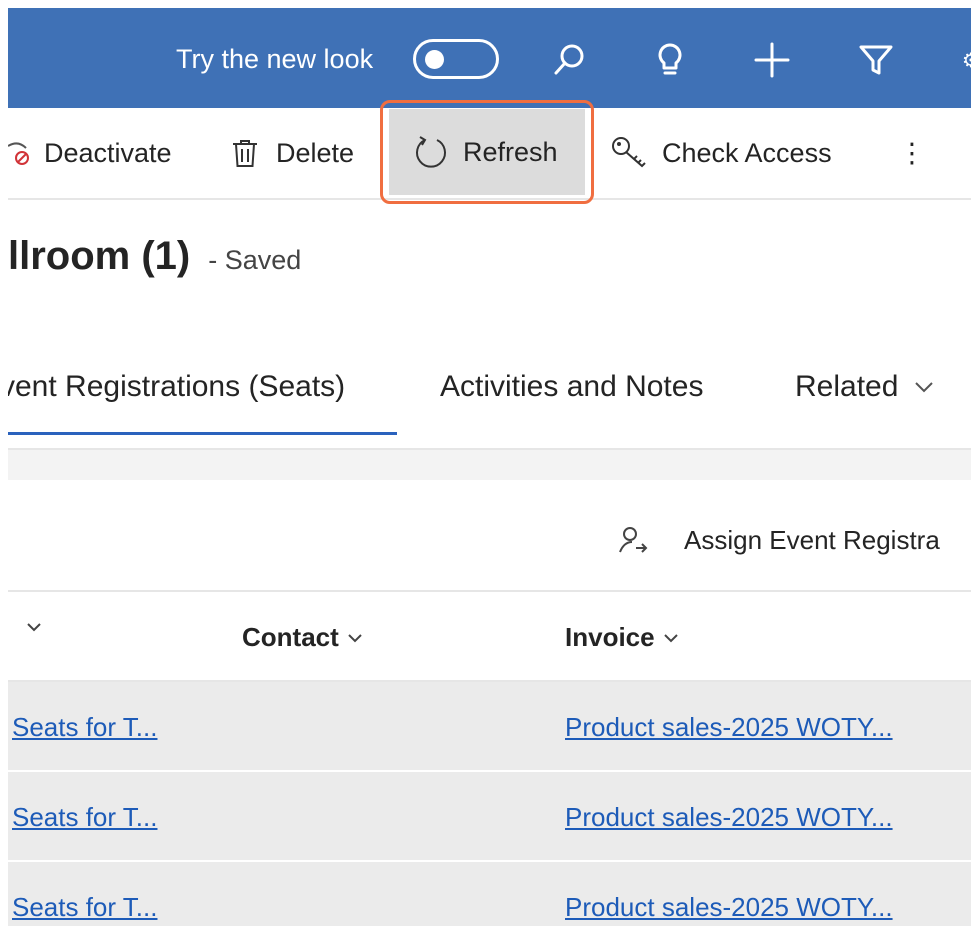  I want to click on refresh-button: Refresh, so click(487, 152).